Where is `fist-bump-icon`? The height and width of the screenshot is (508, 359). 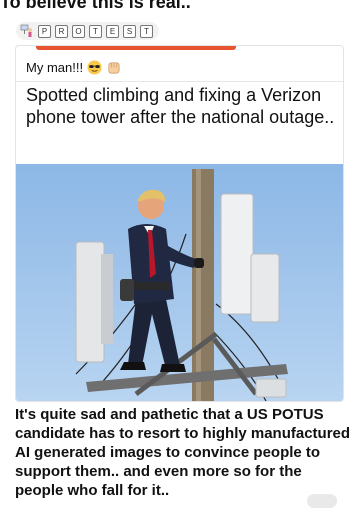 fist-bump-icon is located at coordinates (114, 68).